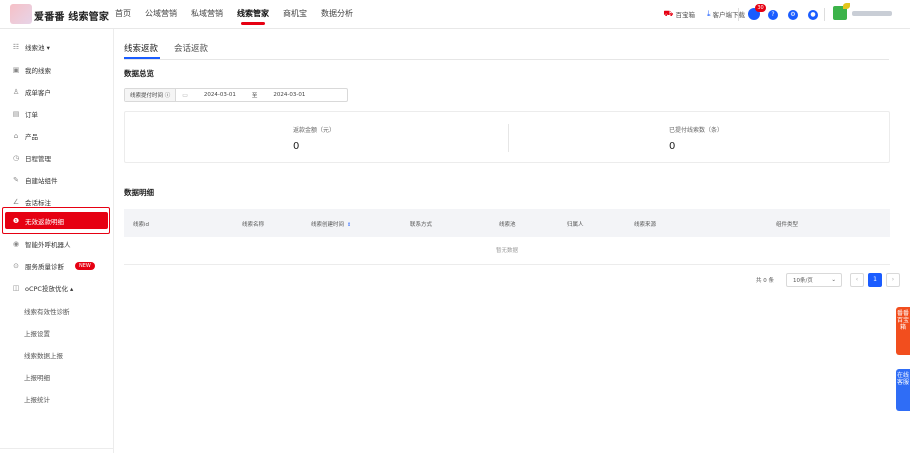 The height and width of the screenshot is (453, 910). Describe the element at coordinates (349, 225) in the screenshot. I see `sort-icon: ⇕` at that location.